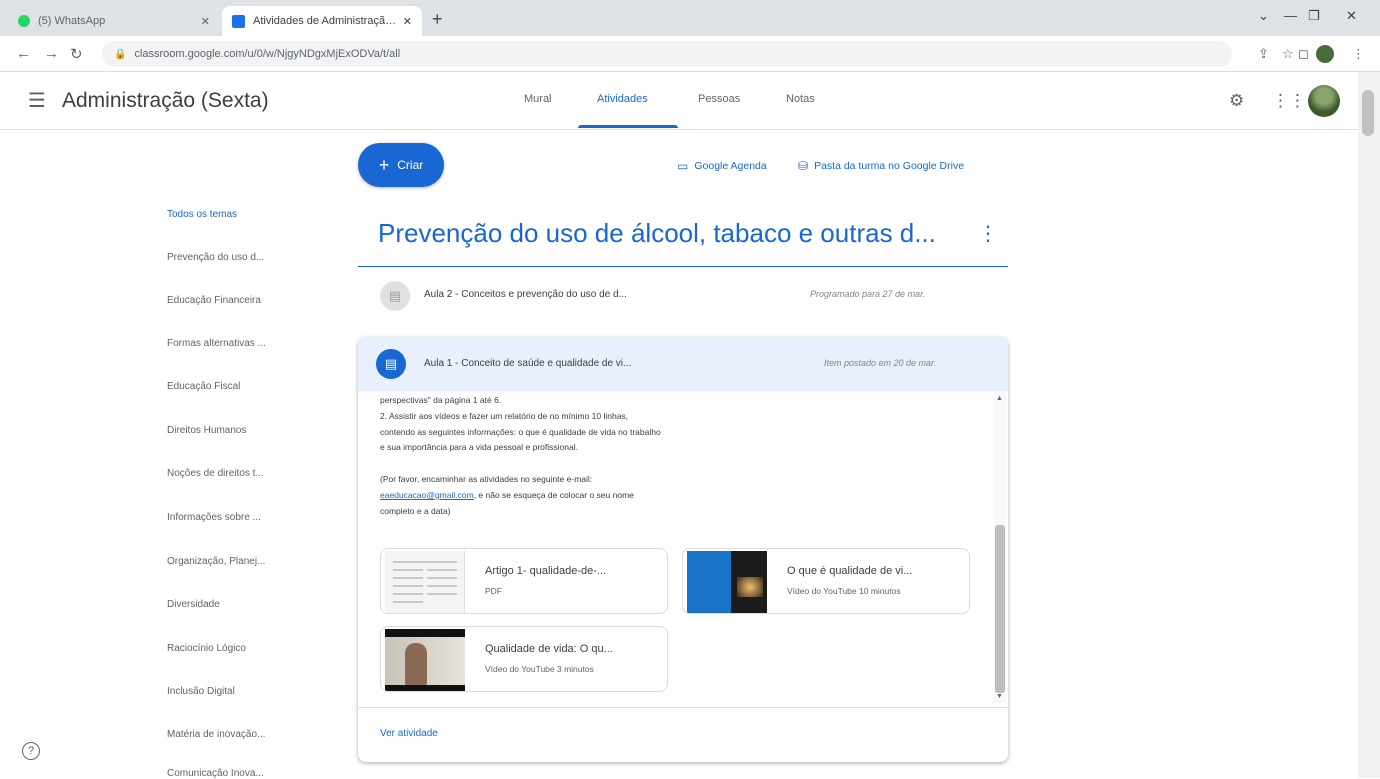 This screenshot has height=779, width=1380. I want to click on browser-tab-classroom: Atividades de Administração (Se ✕, so click(322, 21).